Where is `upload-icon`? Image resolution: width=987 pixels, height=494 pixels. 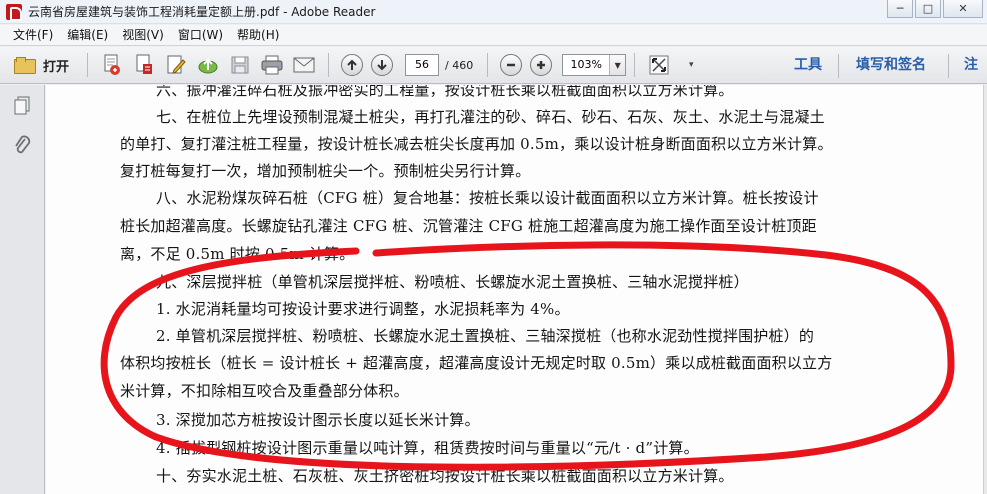 upload-icon is located at coordinates (208, 65).